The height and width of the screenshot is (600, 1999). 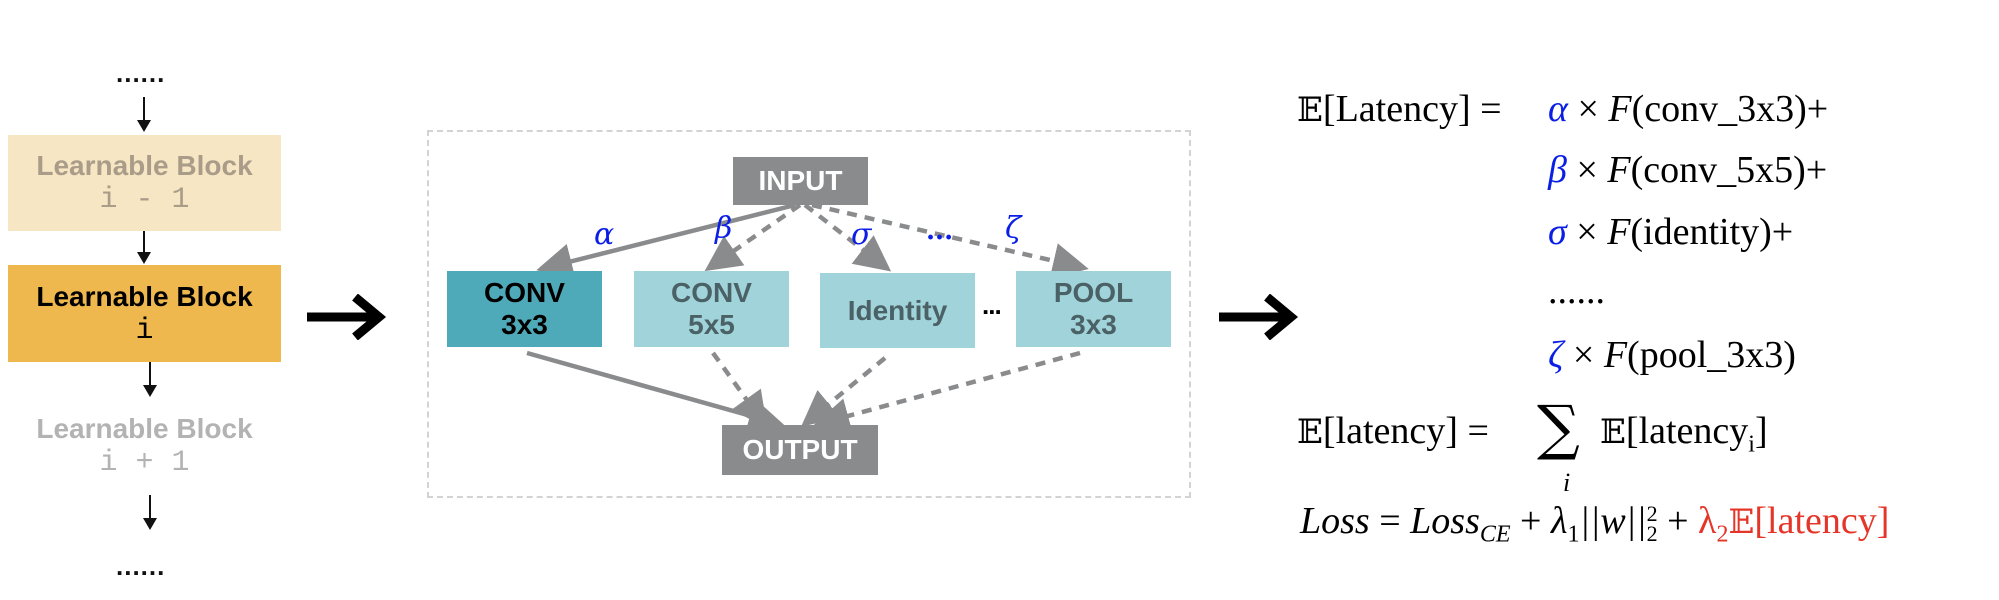 What do you see at coordinates (1412, 109) in the screenshot?
I see `lhs-text: [Latency] =` at bounding box center [1412, 109].